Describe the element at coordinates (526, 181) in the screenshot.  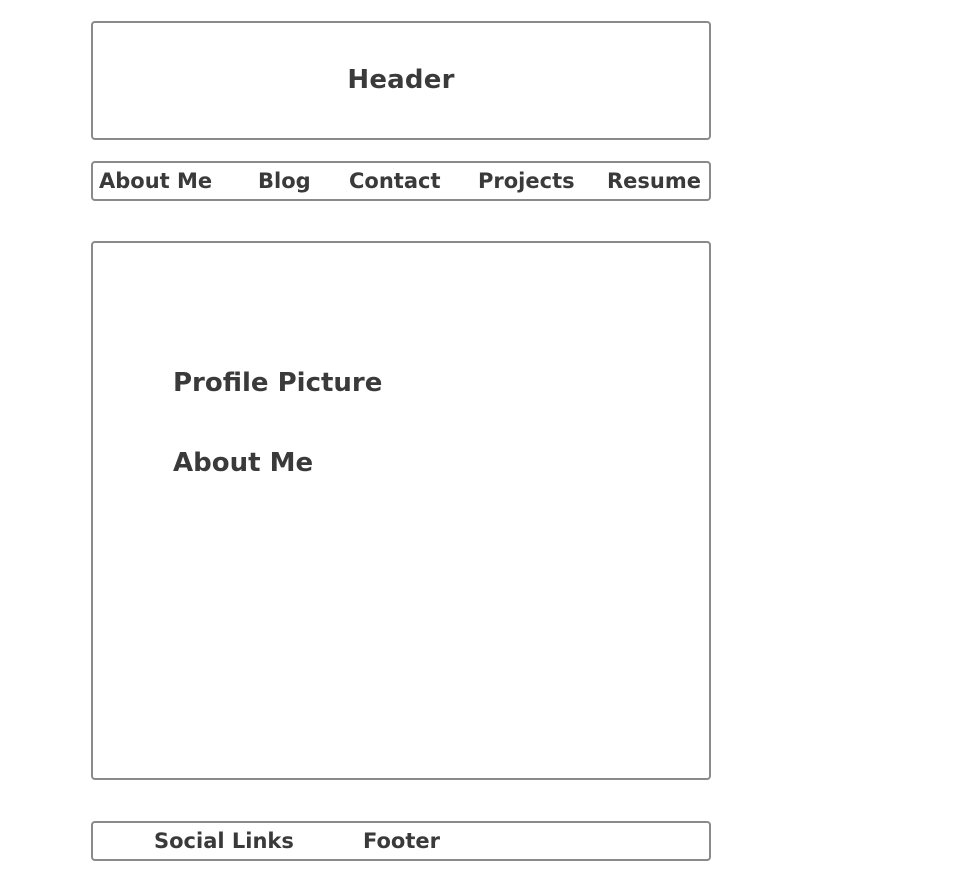
I see `nav-item-projects: Projects` at that location.